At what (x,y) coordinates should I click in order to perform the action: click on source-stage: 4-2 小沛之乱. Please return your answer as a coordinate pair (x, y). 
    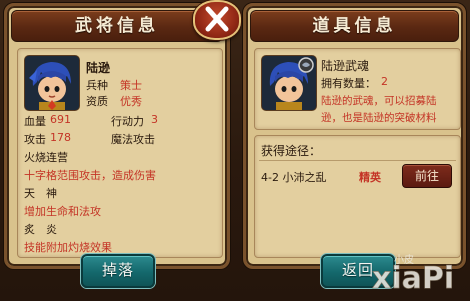
    Looking at the image, I should click on (293, 177).